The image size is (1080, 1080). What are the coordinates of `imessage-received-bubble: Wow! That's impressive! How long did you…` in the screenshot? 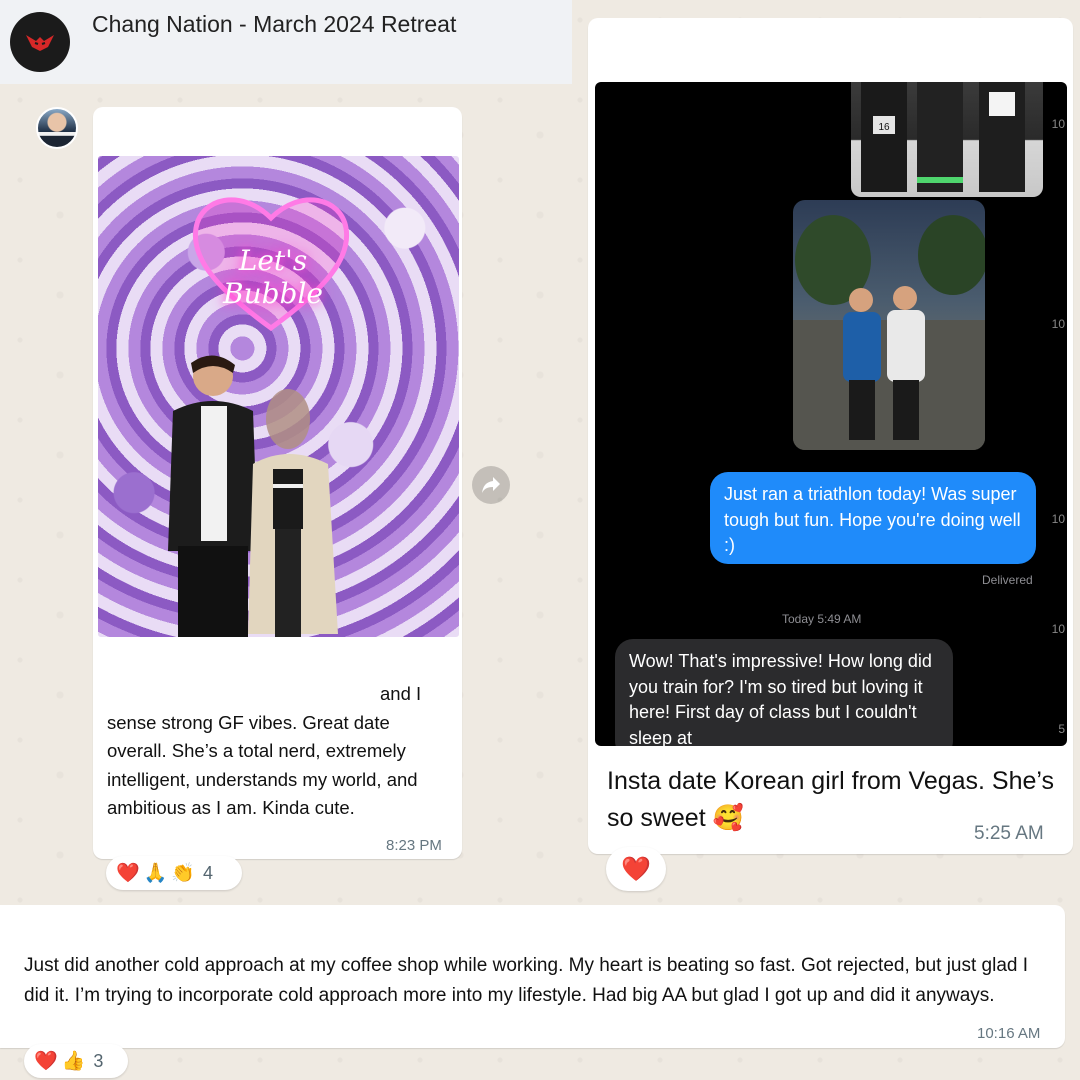 It's located at (784, 692).